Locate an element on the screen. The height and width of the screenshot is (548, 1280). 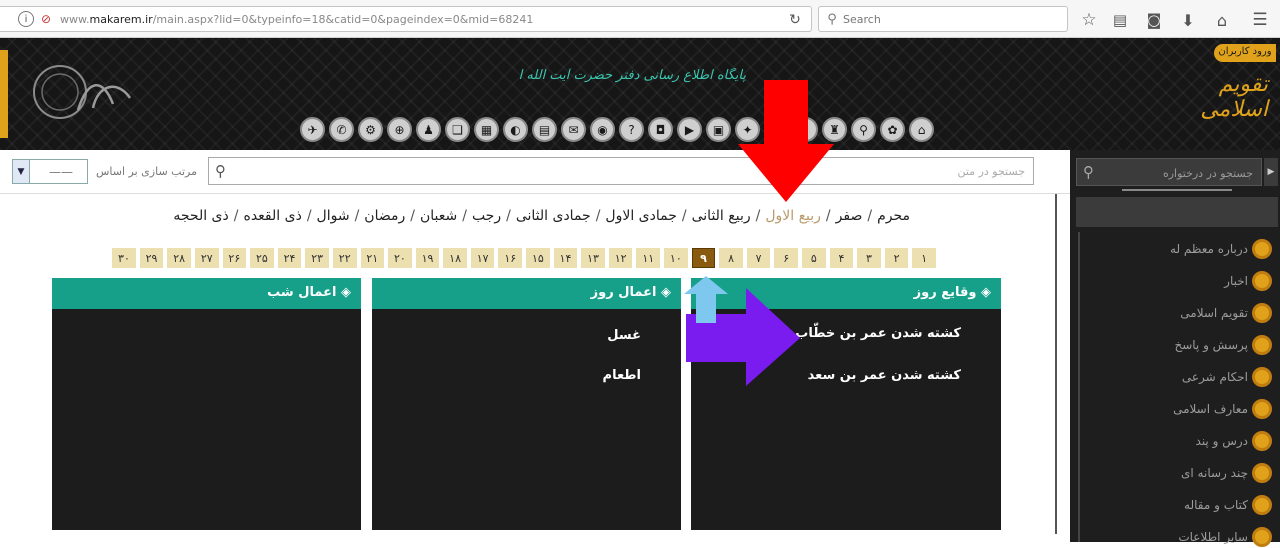
deed-item: غسل is located at coordinates (624, 335).